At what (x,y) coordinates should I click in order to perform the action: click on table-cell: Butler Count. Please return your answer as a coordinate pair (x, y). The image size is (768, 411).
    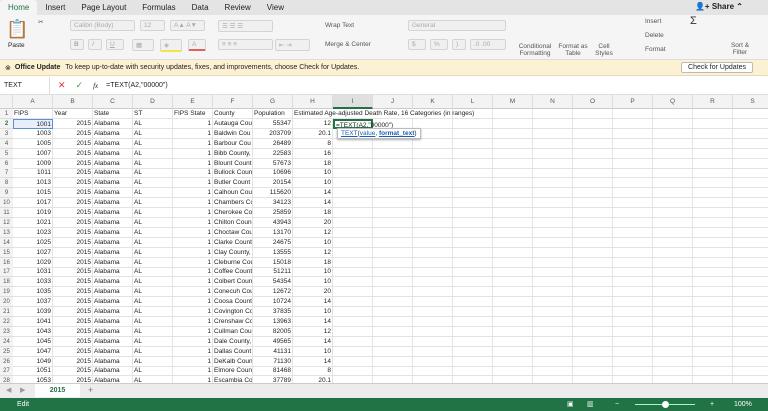
    Looking at the image, I should click on (233, 183).